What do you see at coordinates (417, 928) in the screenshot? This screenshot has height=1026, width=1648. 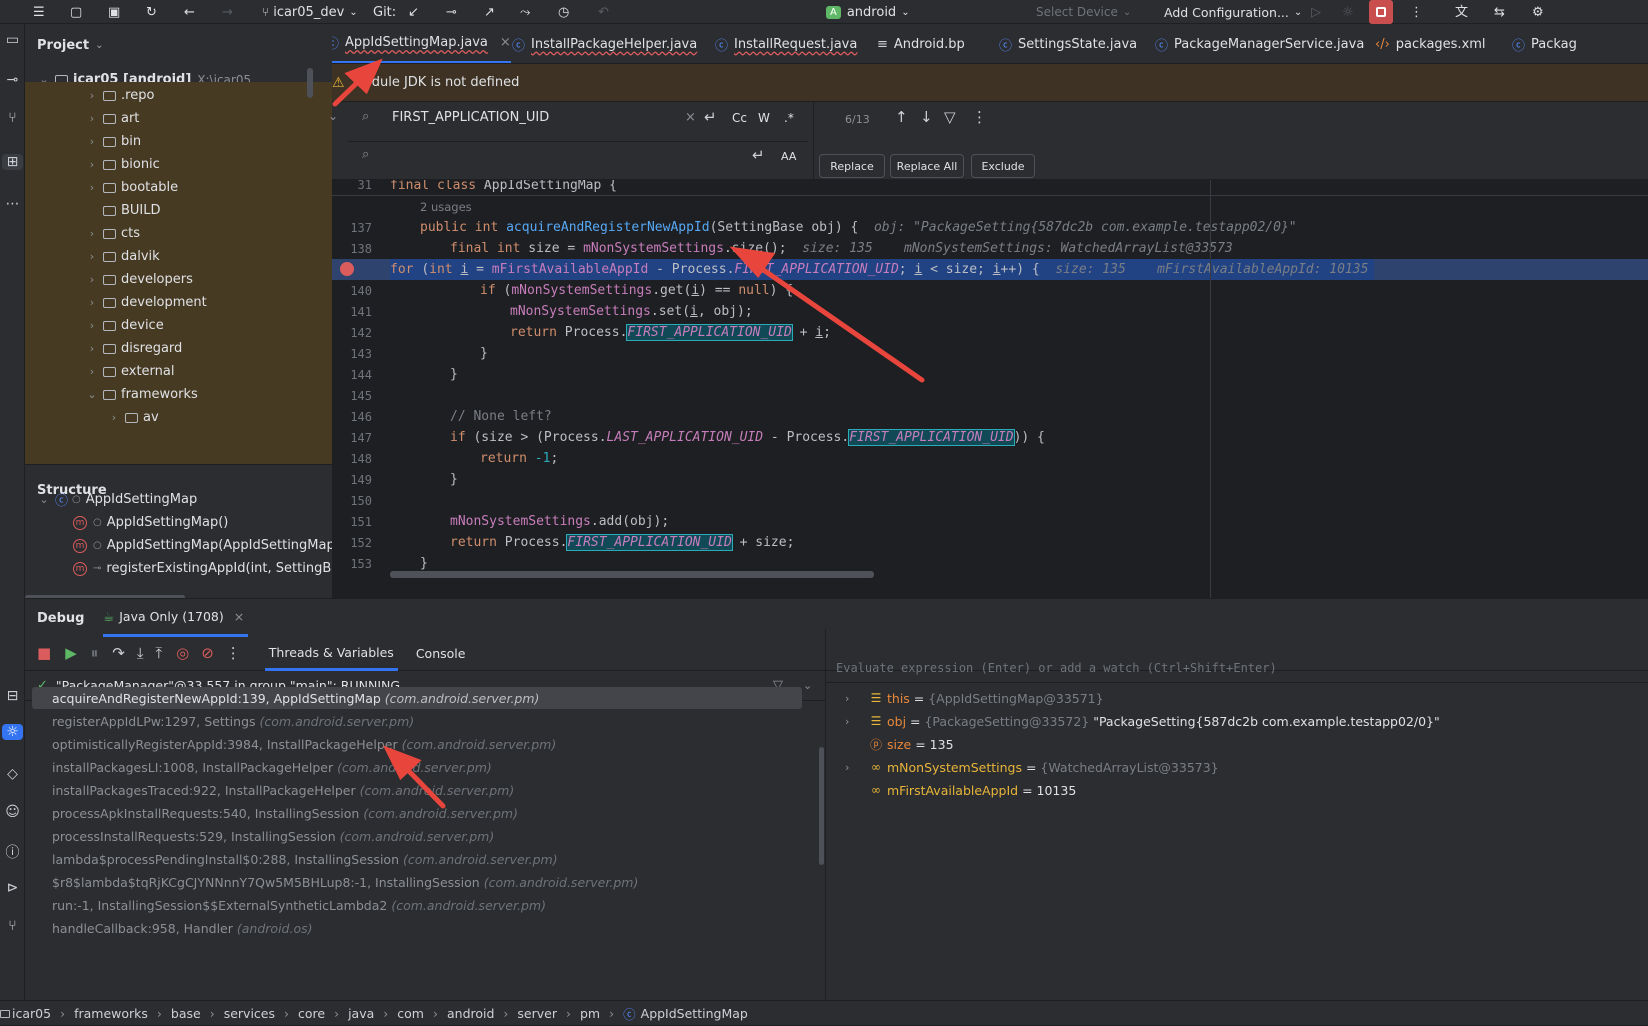 I see `stack-frame: handleCallback:958, Handler (android.os)` at bounding box center [417, 928].